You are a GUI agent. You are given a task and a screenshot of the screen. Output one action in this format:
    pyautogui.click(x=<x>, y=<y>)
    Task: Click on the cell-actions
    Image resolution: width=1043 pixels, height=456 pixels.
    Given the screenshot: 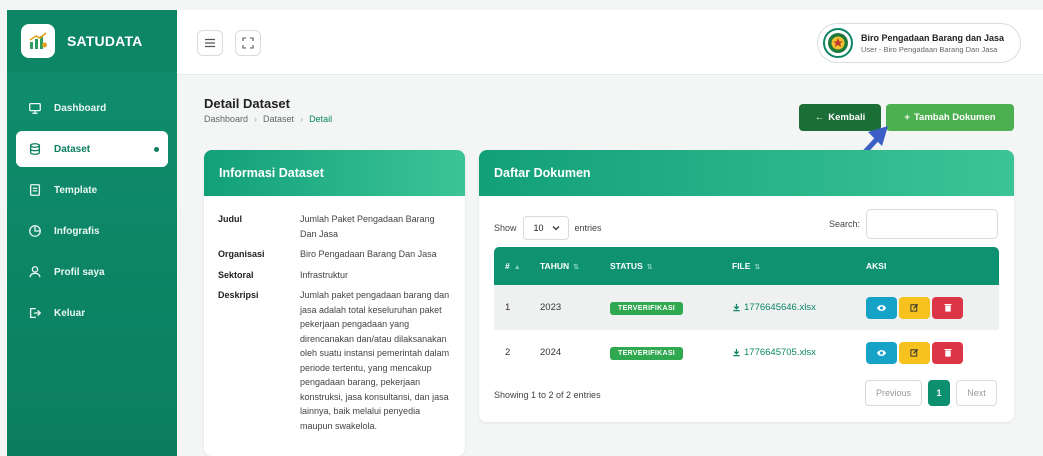 What is the action you would take?
    pyautogui.click(x=925, y=307)
    